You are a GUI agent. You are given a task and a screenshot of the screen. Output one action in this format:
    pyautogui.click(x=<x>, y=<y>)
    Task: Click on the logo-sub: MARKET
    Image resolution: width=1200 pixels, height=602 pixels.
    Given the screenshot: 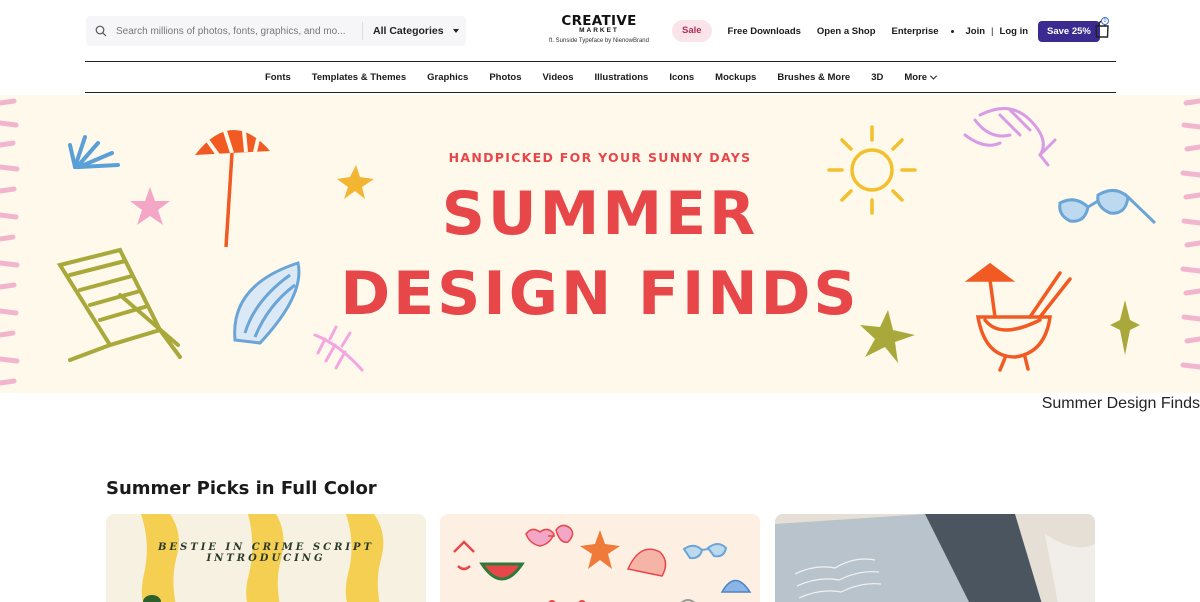 What is the action you would take?
    pyautogui.click(x=599, y=30)
    